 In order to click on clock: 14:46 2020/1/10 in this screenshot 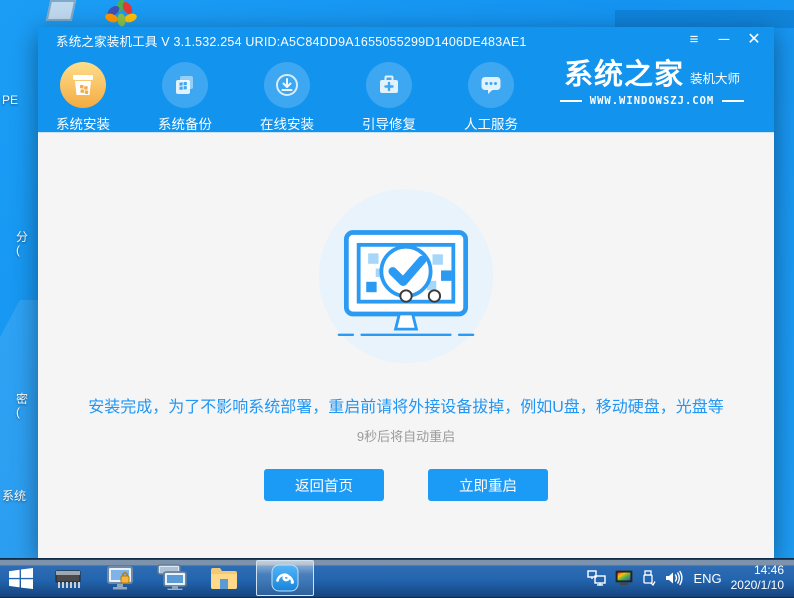, I will do `click(760, 578)`.